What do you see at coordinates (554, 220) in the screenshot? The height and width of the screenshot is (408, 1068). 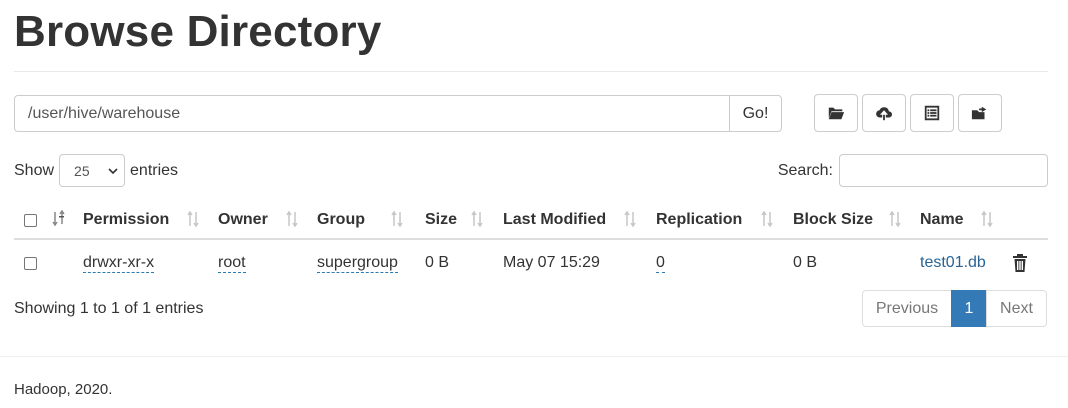 I see `column-header-last-modified: Last Modified` at bounding box center [554, 220].